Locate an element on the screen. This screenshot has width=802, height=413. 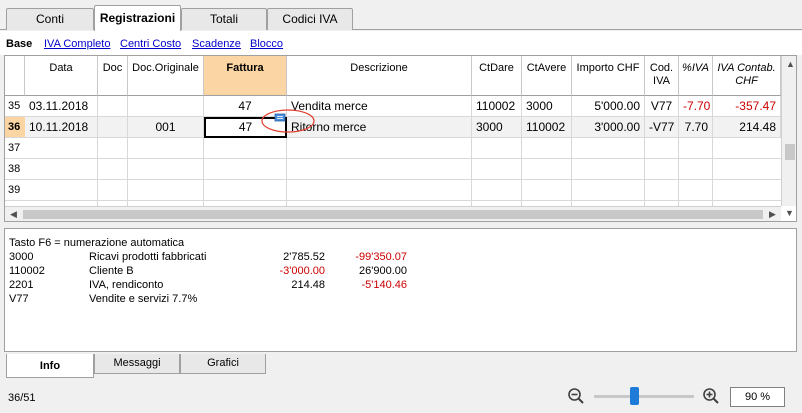
cell-ctdare: 3000 is located at coordinates (497, 127).